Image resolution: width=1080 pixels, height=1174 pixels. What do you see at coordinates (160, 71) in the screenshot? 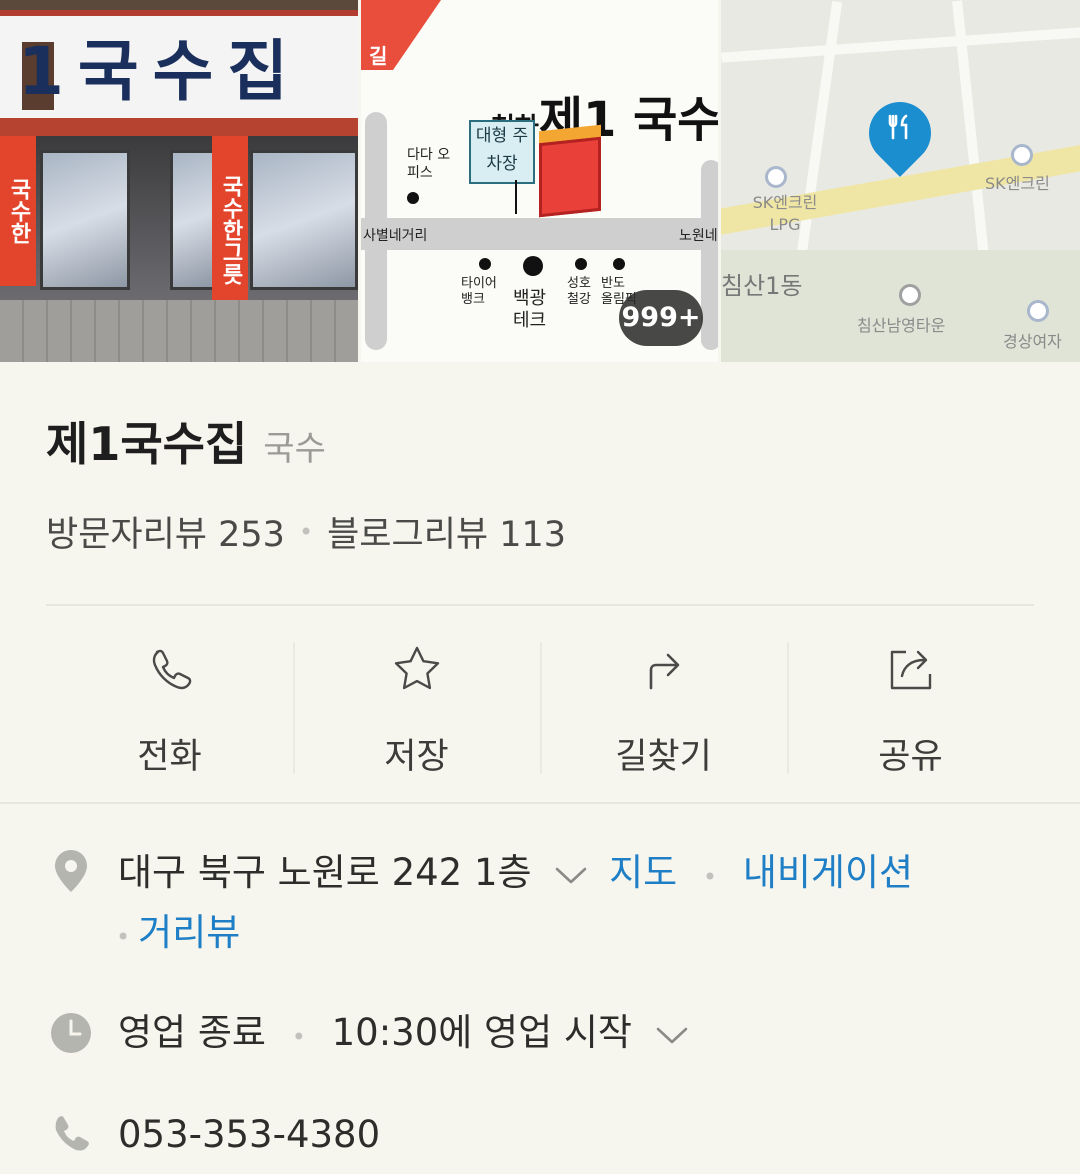
I see `store-sign-text: 1국수집` at bounding box center [160, 71].